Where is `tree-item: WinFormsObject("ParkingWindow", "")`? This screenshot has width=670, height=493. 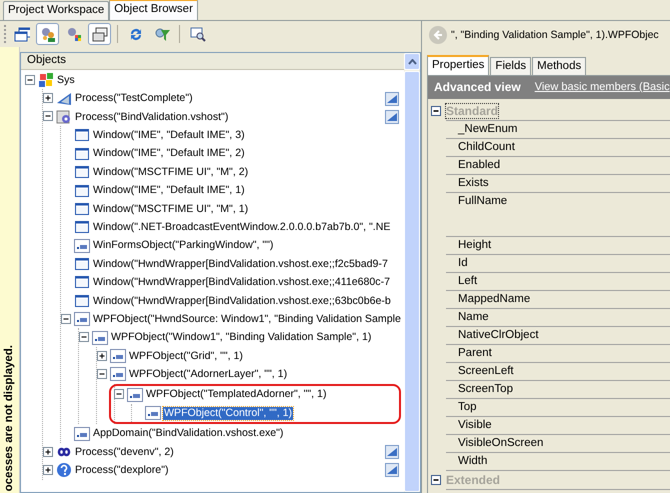
tree-item: WinFormsObject("ParkingWindow", "") is located at coordinates (183, 245).